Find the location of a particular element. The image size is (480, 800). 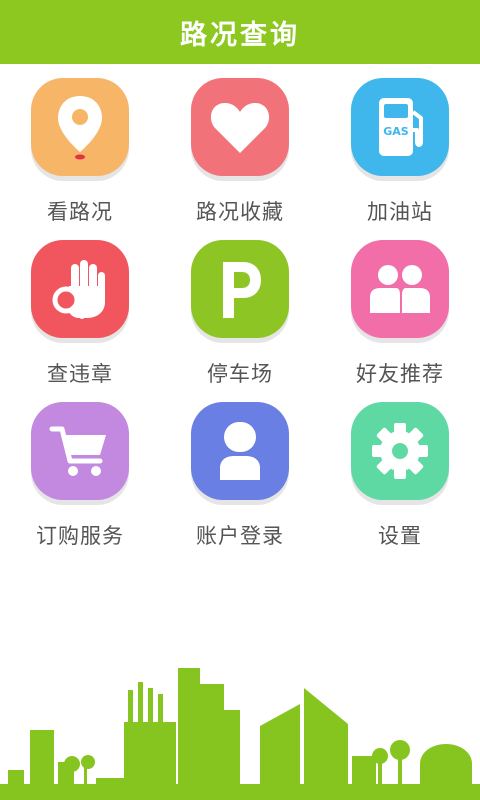

heart-icon is located at coordinates (240, 128).